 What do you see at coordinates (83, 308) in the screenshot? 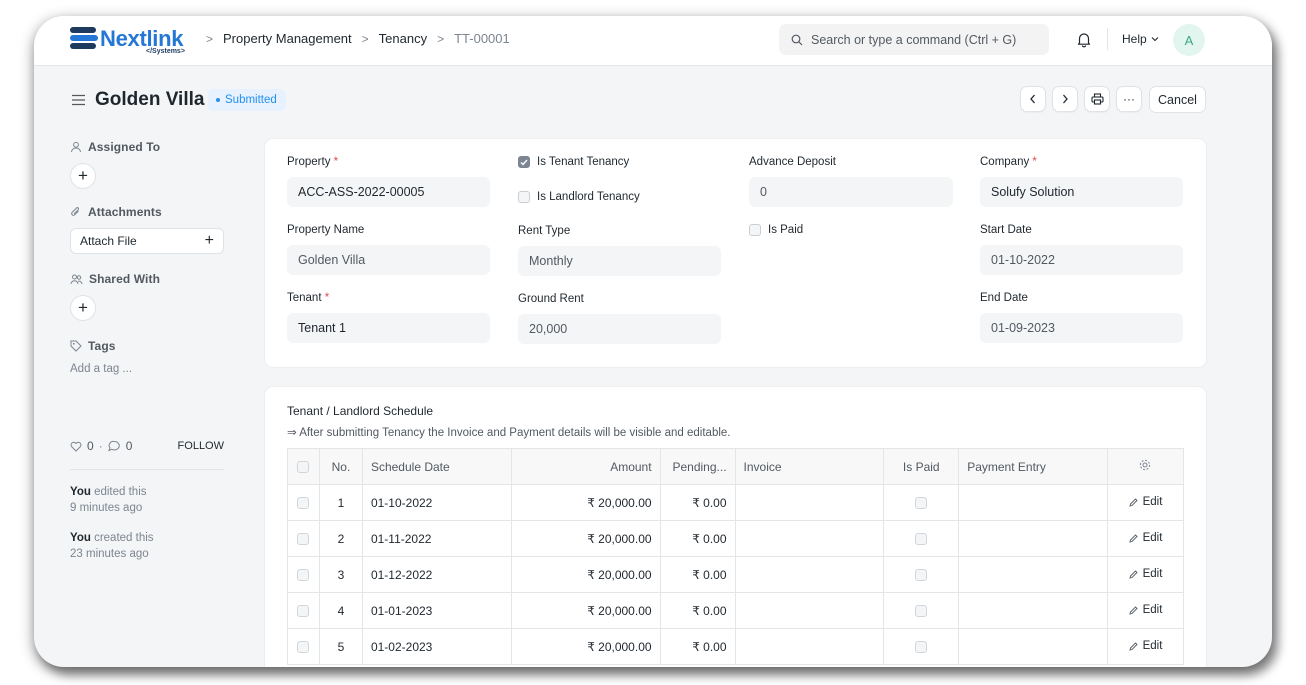
I see `share-button: +` at bounding box center [83, 308].